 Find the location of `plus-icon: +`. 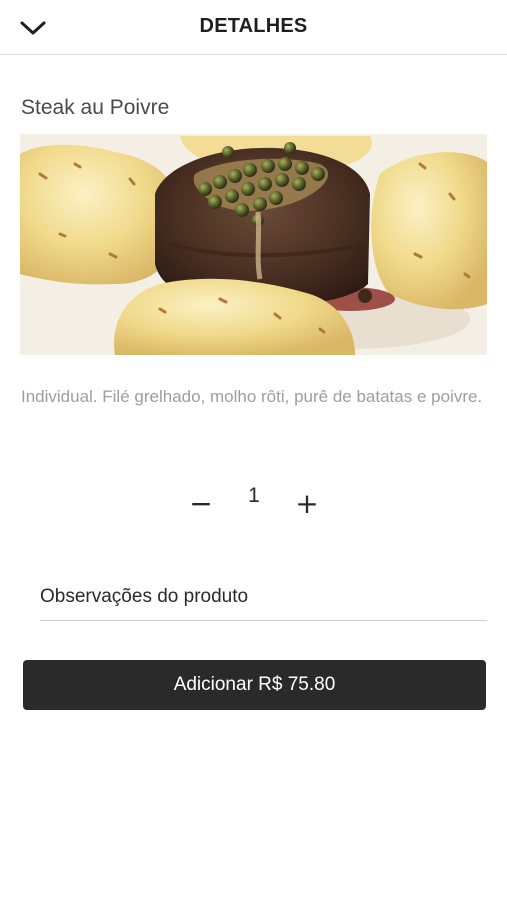

plus-icon: + is located at coordinates (307, 503).